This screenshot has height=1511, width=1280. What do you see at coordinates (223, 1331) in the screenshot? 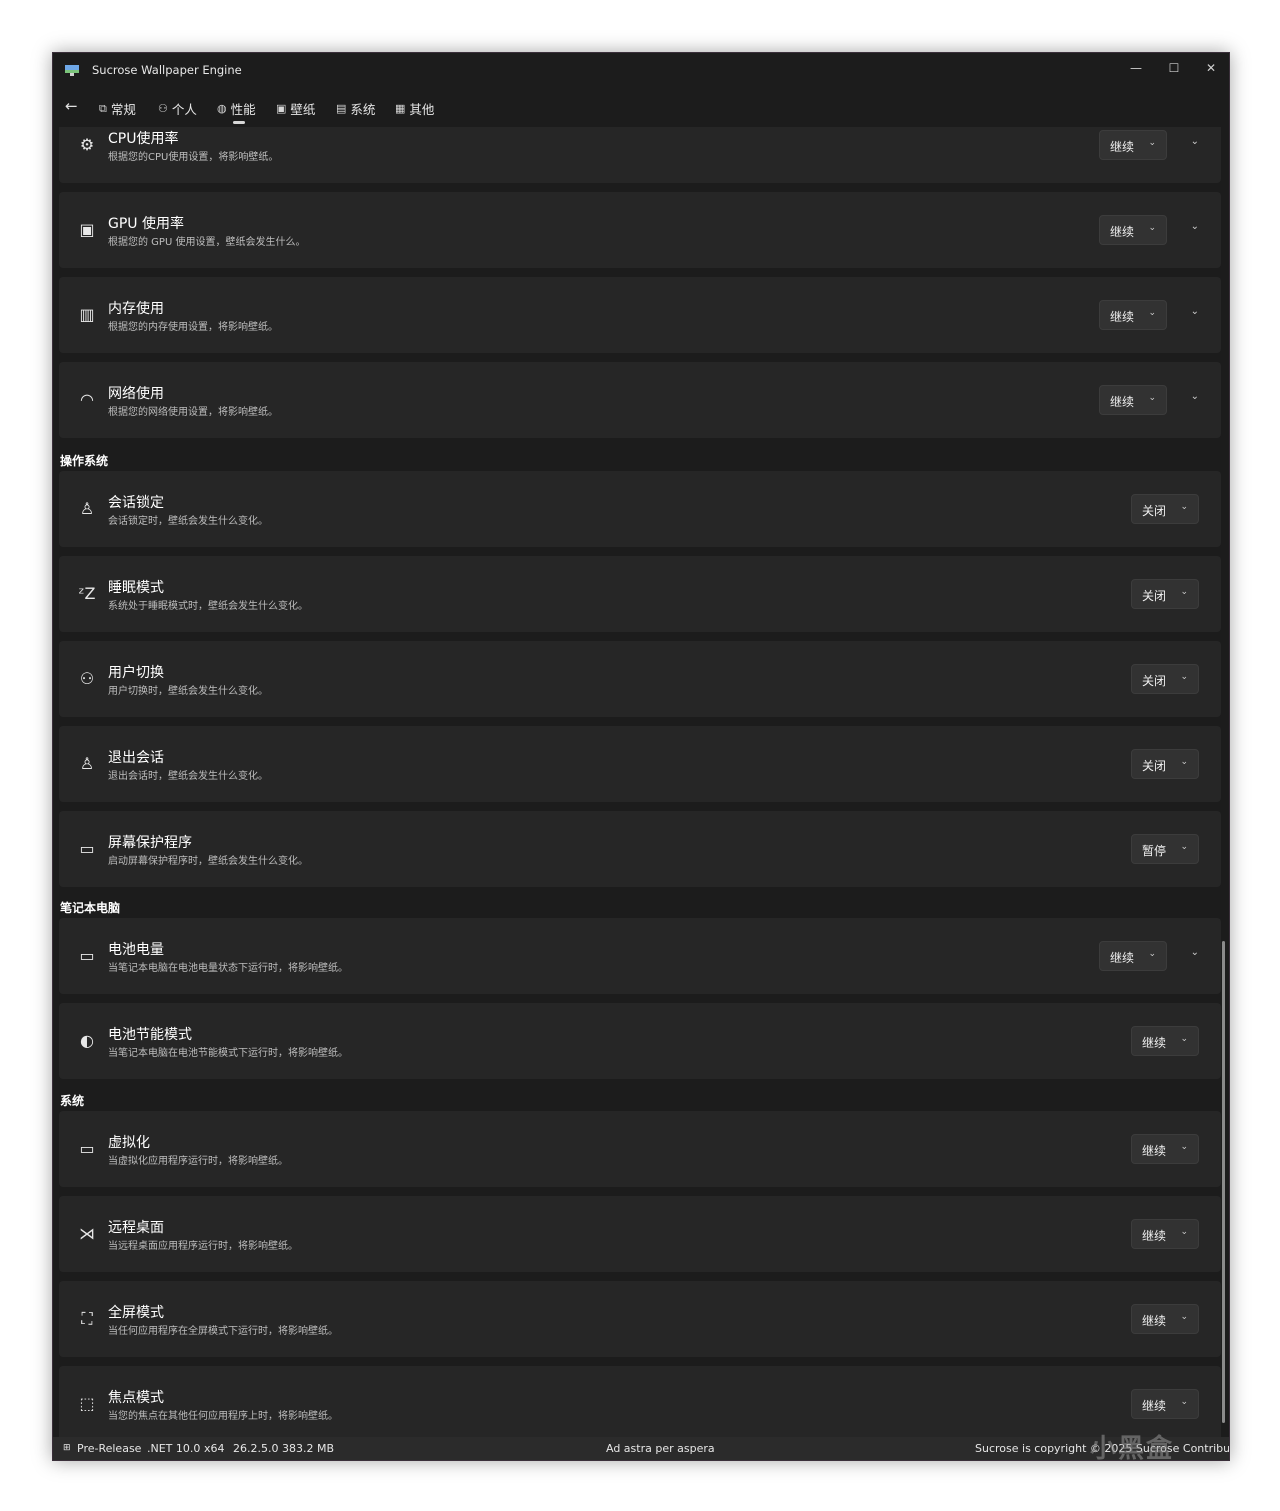
I see `setting-description: 当任何应用程序在全屏模式下运行时，将影响壁纸。` at bounding box center [223, 1331].